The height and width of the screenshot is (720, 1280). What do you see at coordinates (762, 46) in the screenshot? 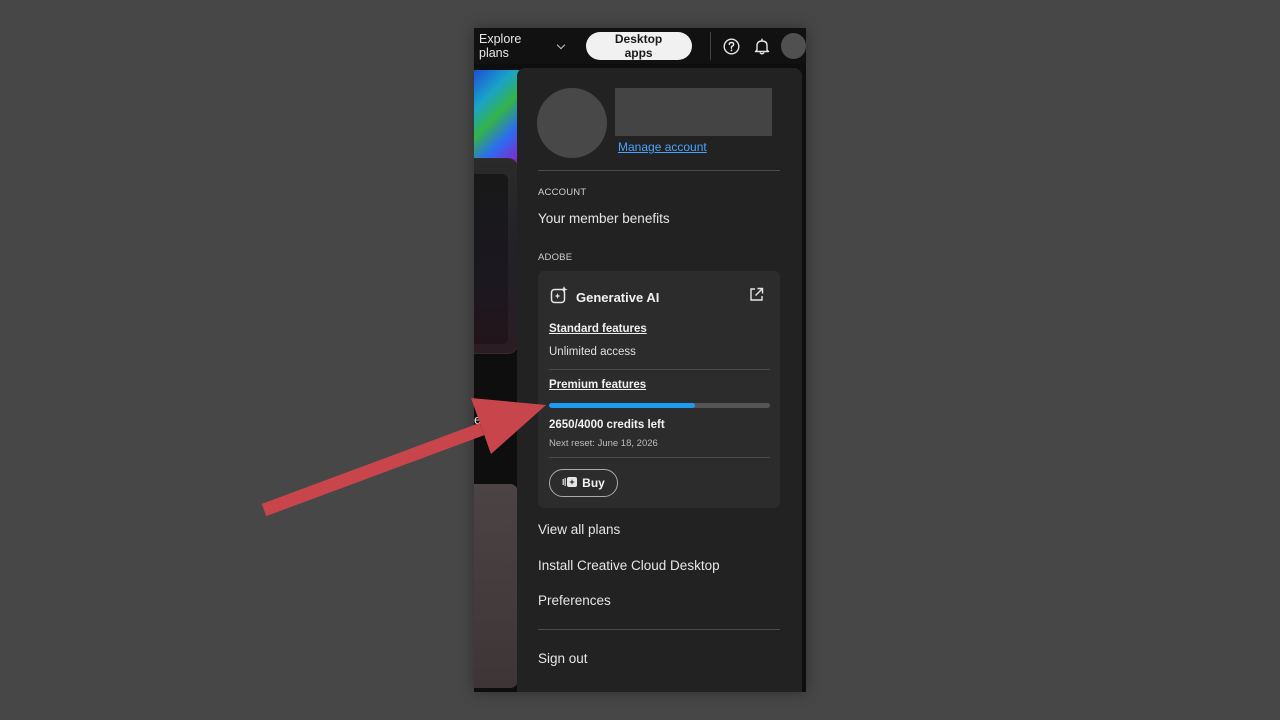
I see `bell-icon` at bounding box center [762, 46].